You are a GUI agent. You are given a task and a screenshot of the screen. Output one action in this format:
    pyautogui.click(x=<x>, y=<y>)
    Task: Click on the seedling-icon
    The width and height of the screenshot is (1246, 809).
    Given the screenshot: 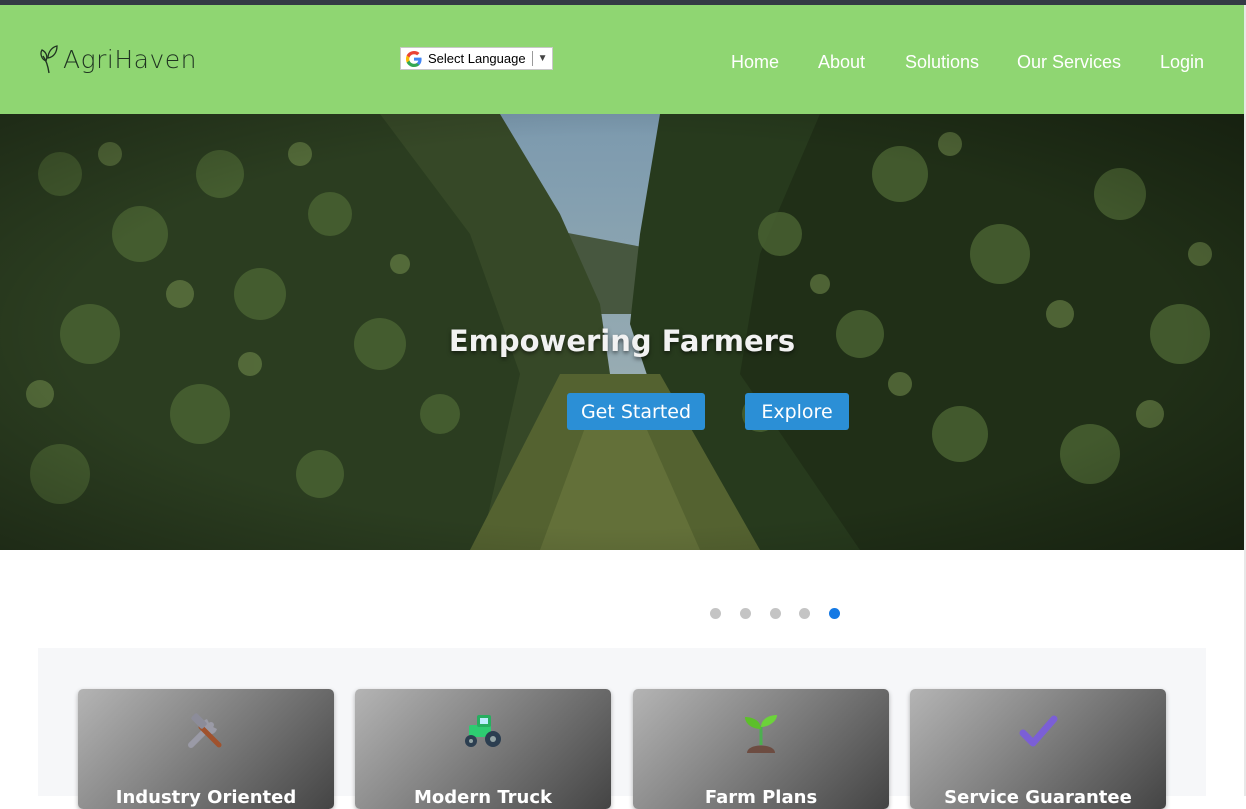 What is the action you would take?
    pyautogui.click(x=761, y=734)
    